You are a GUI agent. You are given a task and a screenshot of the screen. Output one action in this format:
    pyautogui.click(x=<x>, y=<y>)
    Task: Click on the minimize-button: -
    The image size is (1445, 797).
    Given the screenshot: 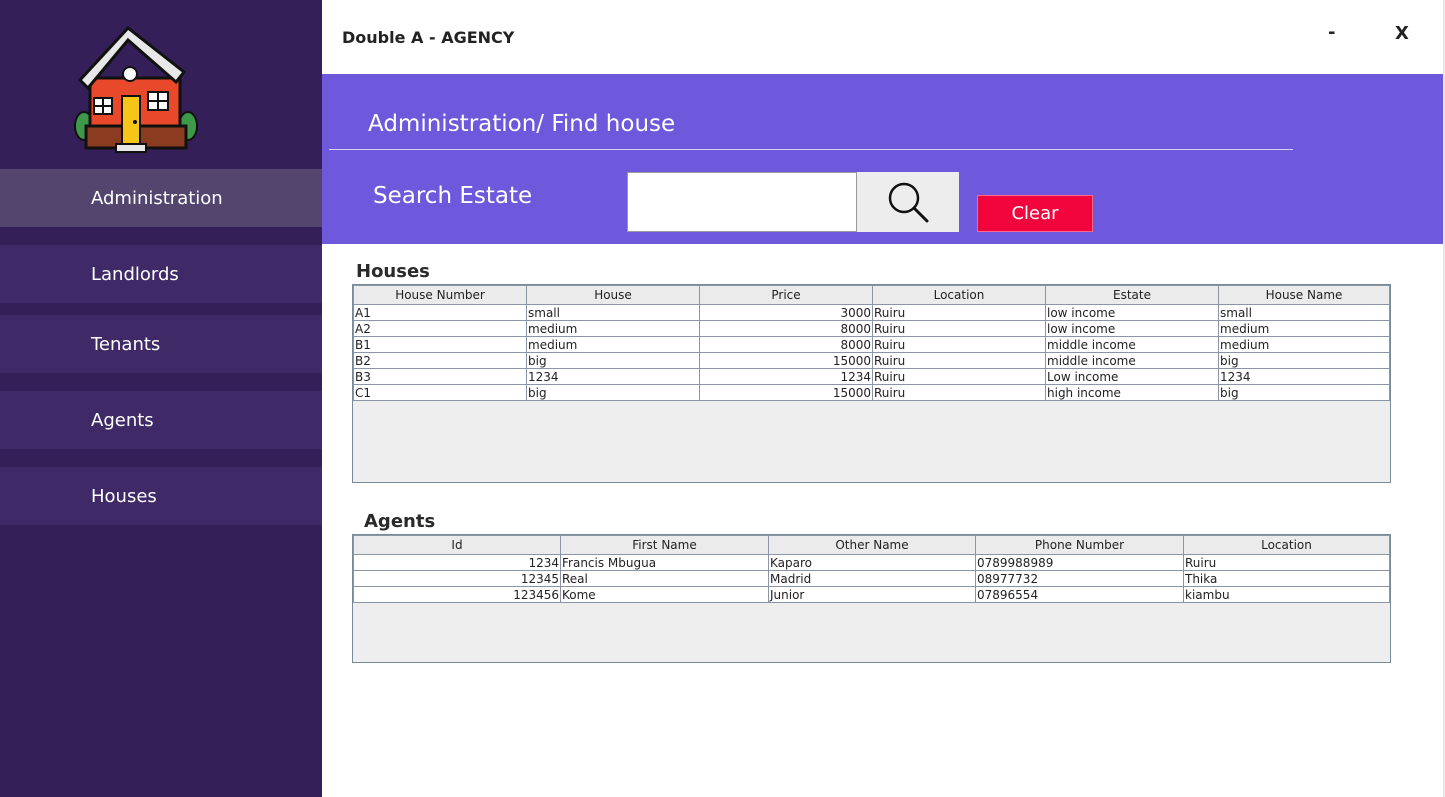 What is the action you would take?
    pyautogui.click(x=1331, y=32)
    